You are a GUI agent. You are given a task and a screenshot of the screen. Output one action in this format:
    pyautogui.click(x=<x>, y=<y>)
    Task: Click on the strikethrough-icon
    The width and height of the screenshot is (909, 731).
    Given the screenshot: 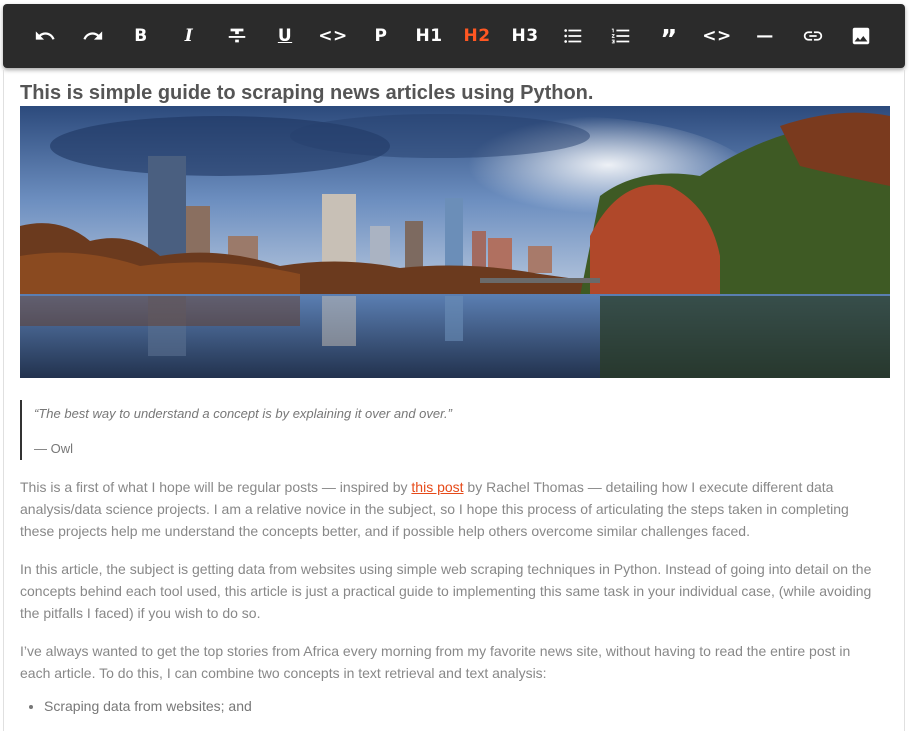 What is the action you would take?
    pyautogui.click(x=237, y=35)
    